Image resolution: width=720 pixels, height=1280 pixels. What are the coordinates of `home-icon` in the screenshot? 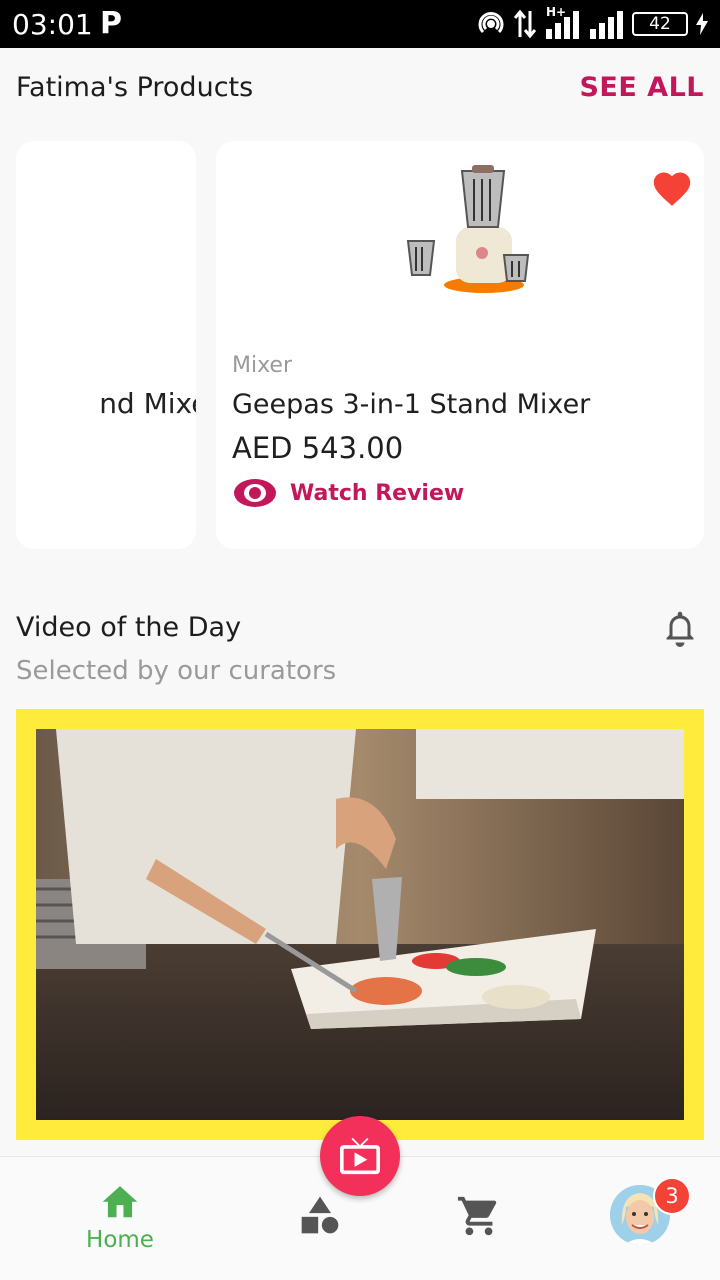 It's located at (120, 1202).